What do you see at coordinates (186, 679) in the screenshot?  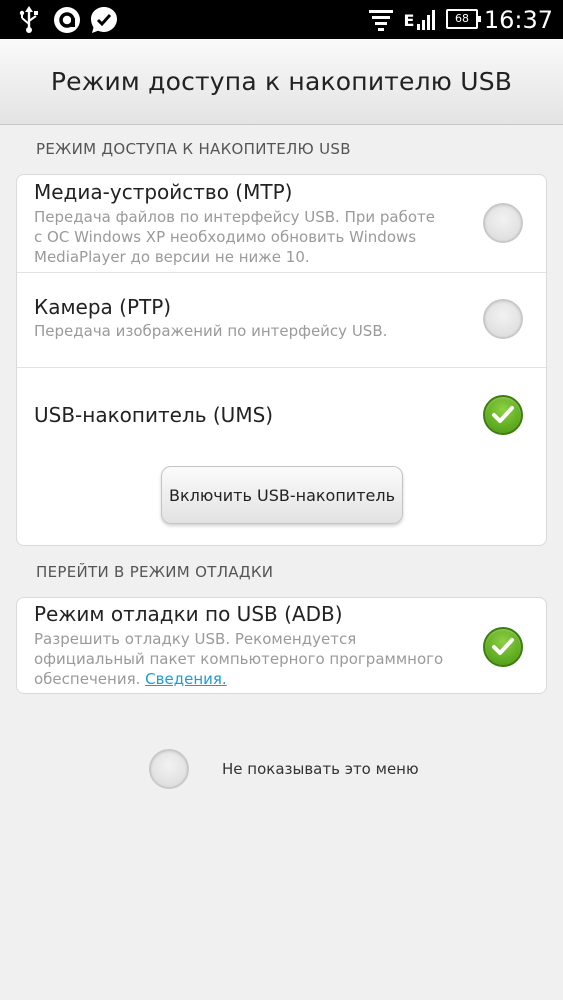 I see `details-link: Сведения.` at bounding box center [186, 679].